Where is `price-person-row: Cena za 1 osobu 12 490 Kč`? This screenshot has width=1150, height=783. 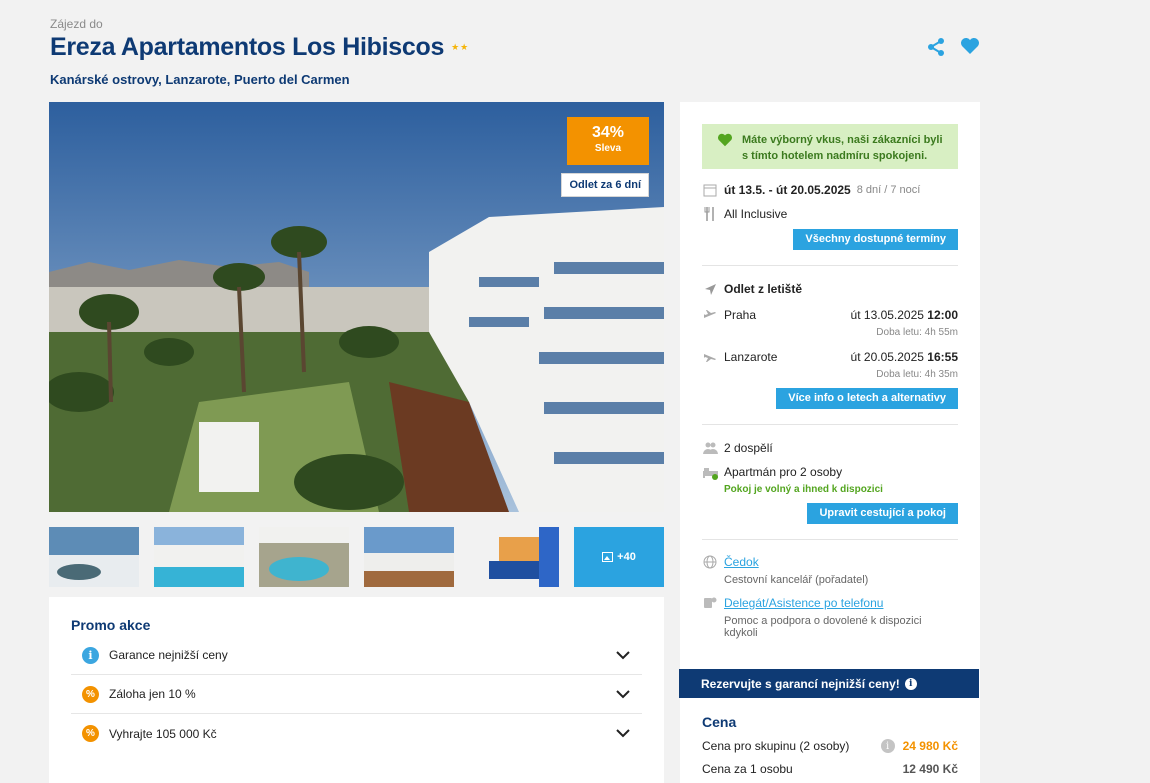
price-person-row: Cena za 1 osobu 12 490 Kč is located at coordinates (830, 769).